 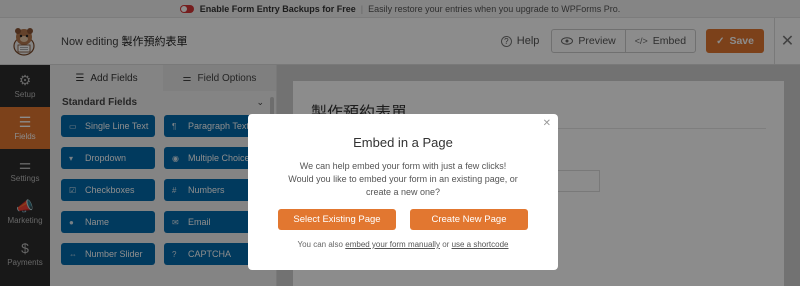 I want to click on shortcode-link: use a shortcode, so click(x=480, y=244).